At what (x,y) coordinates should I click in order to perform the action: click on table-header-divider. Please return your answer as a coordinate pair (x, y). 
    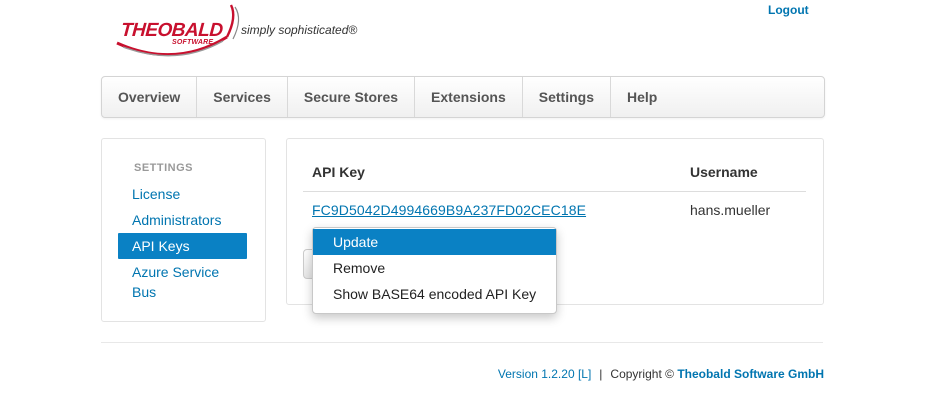
    Looking at the image, I should click on (554, 191).